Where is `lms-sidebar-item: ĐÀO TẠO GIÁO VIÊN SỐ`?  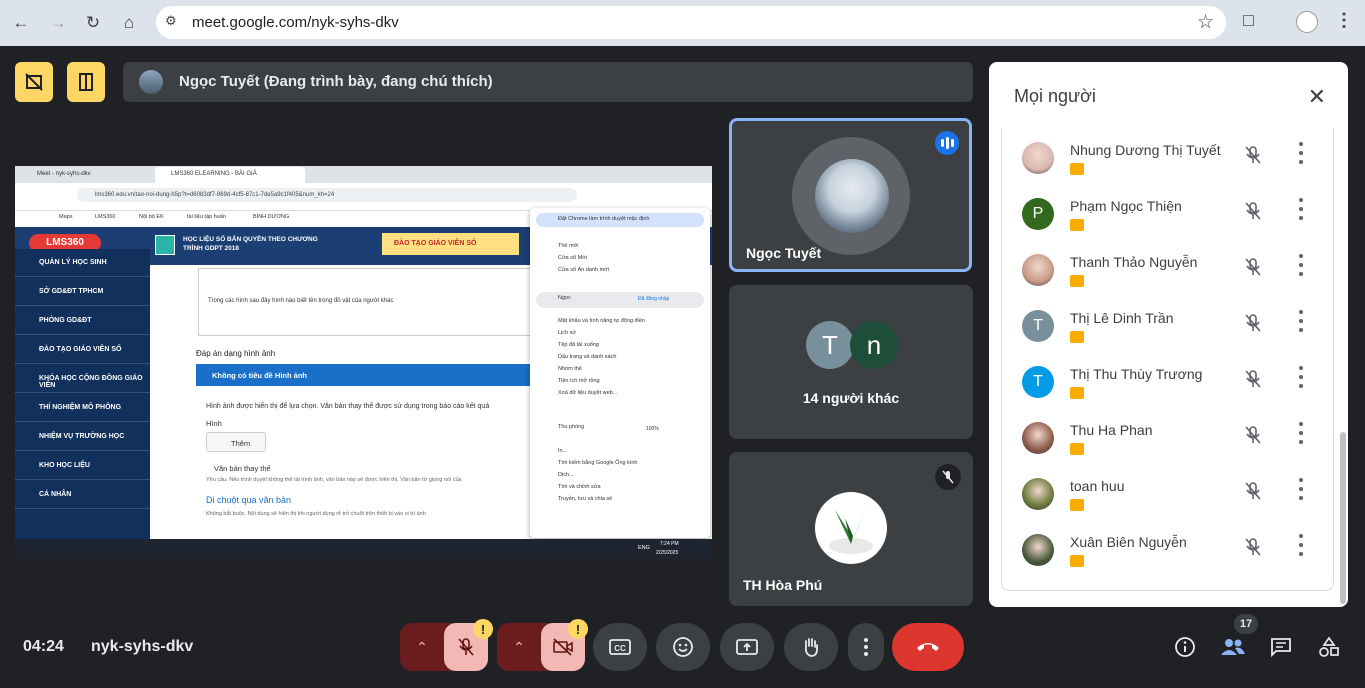
lms-sidebar-item: ĐÀO TẠO GIÁO VIÊN SỐ is located at coordinates (82, 350).